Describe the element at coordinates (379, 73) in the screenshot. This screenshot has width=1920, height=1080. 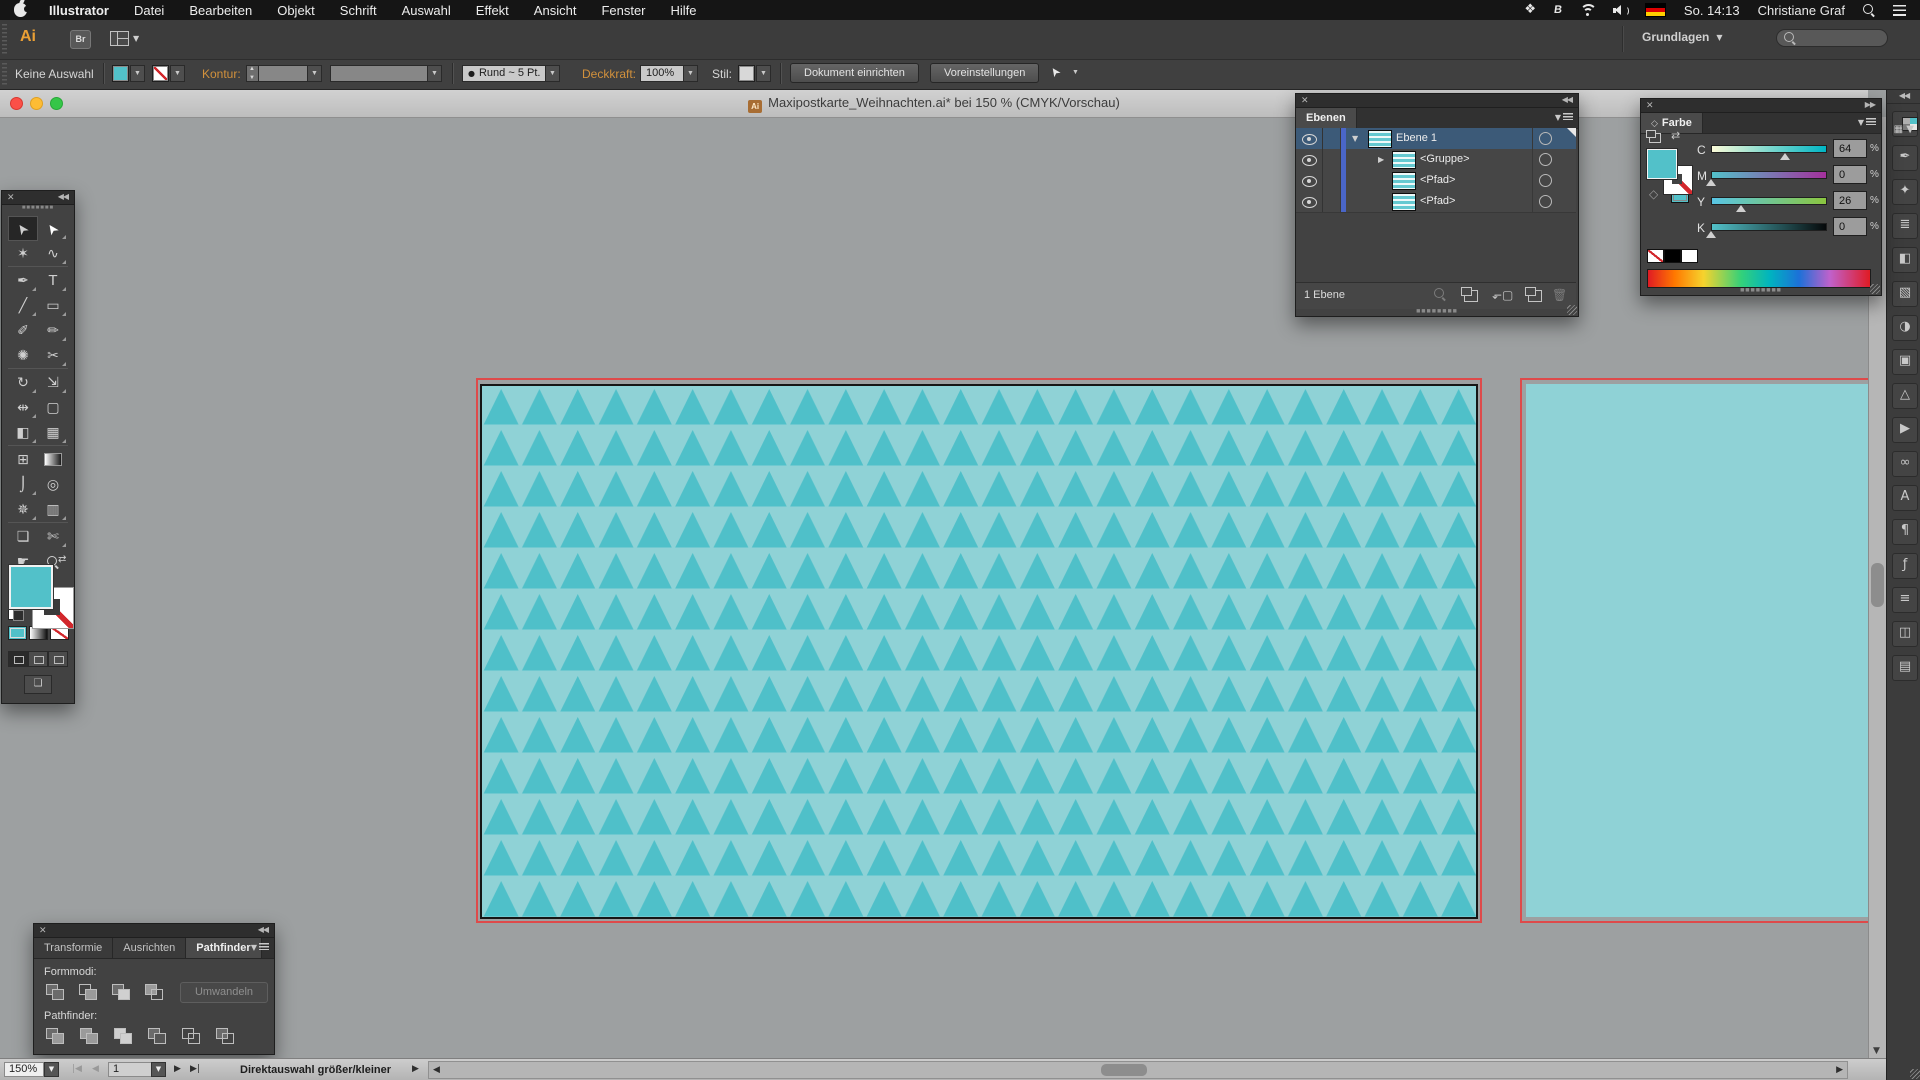
I see `width-profile-field` at that location.